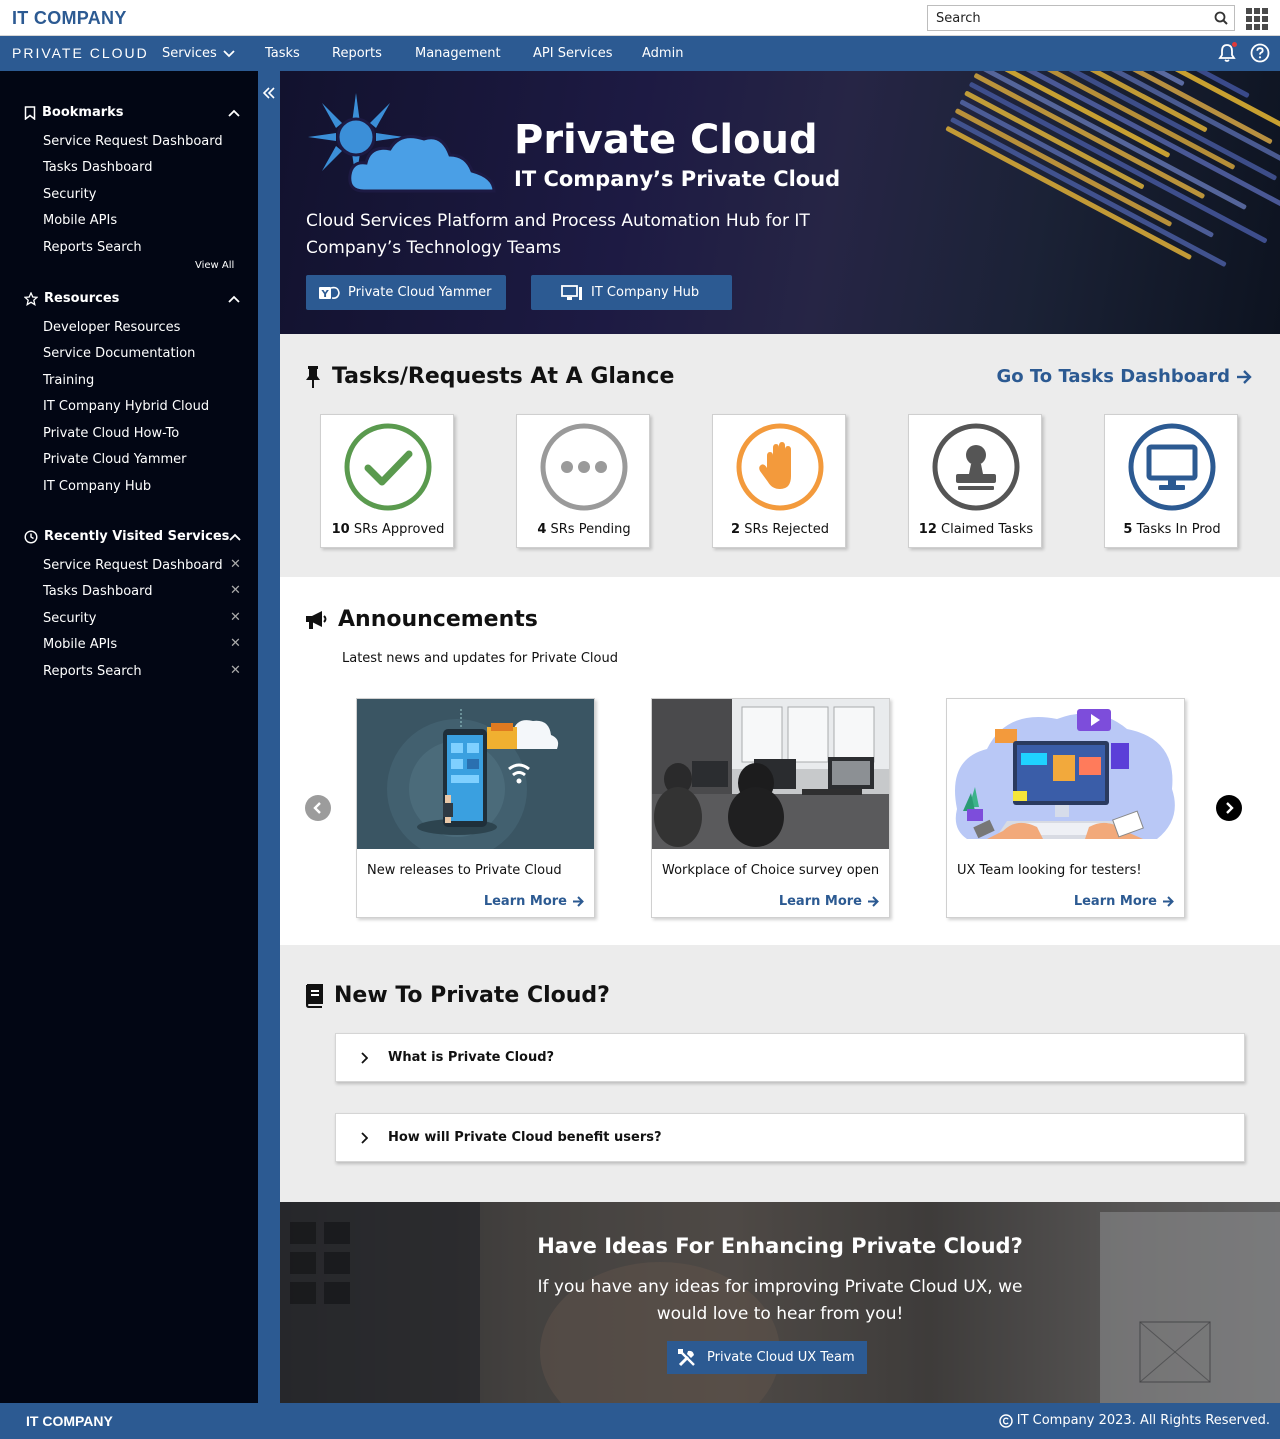 The height and width of the screenshot is (1439, 1280). What do you see at coordinates (189, 53) in the screenshot?
I see `nav-services-label: Services` at bounding box center [189, 53].